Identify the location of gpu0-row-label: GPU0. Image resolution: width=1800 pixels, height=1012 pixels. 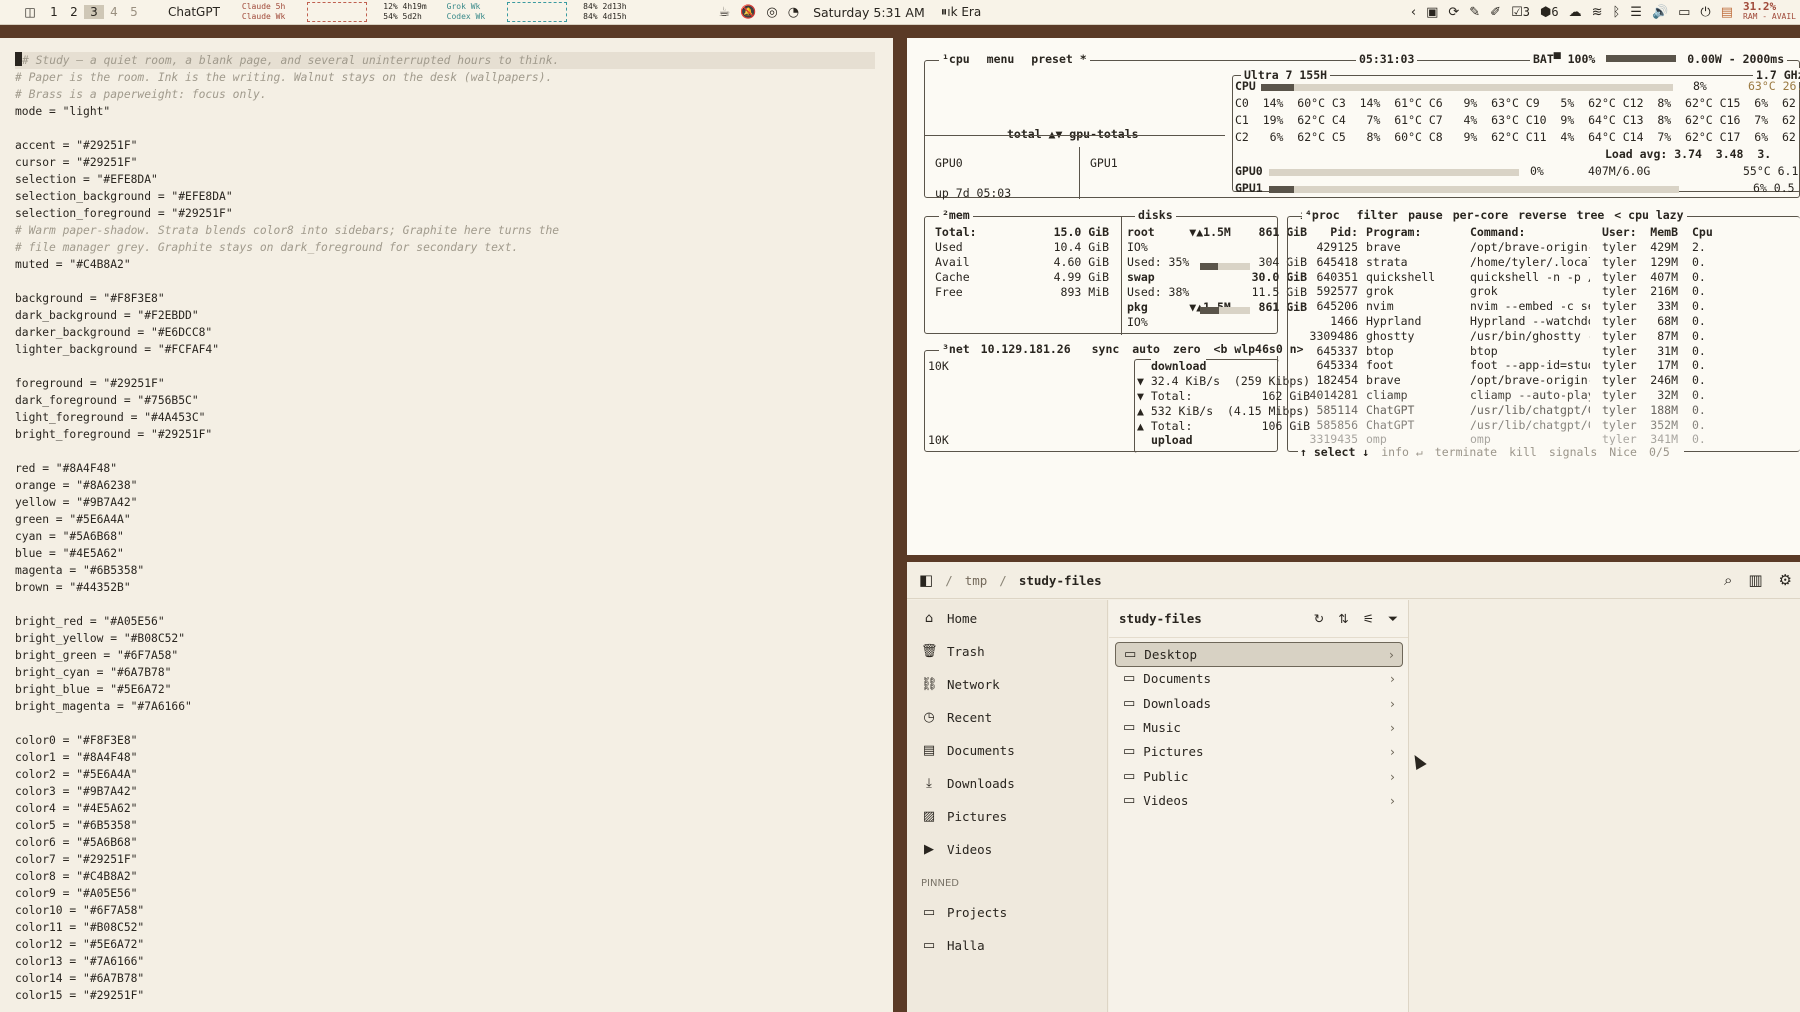
(1249, 171).